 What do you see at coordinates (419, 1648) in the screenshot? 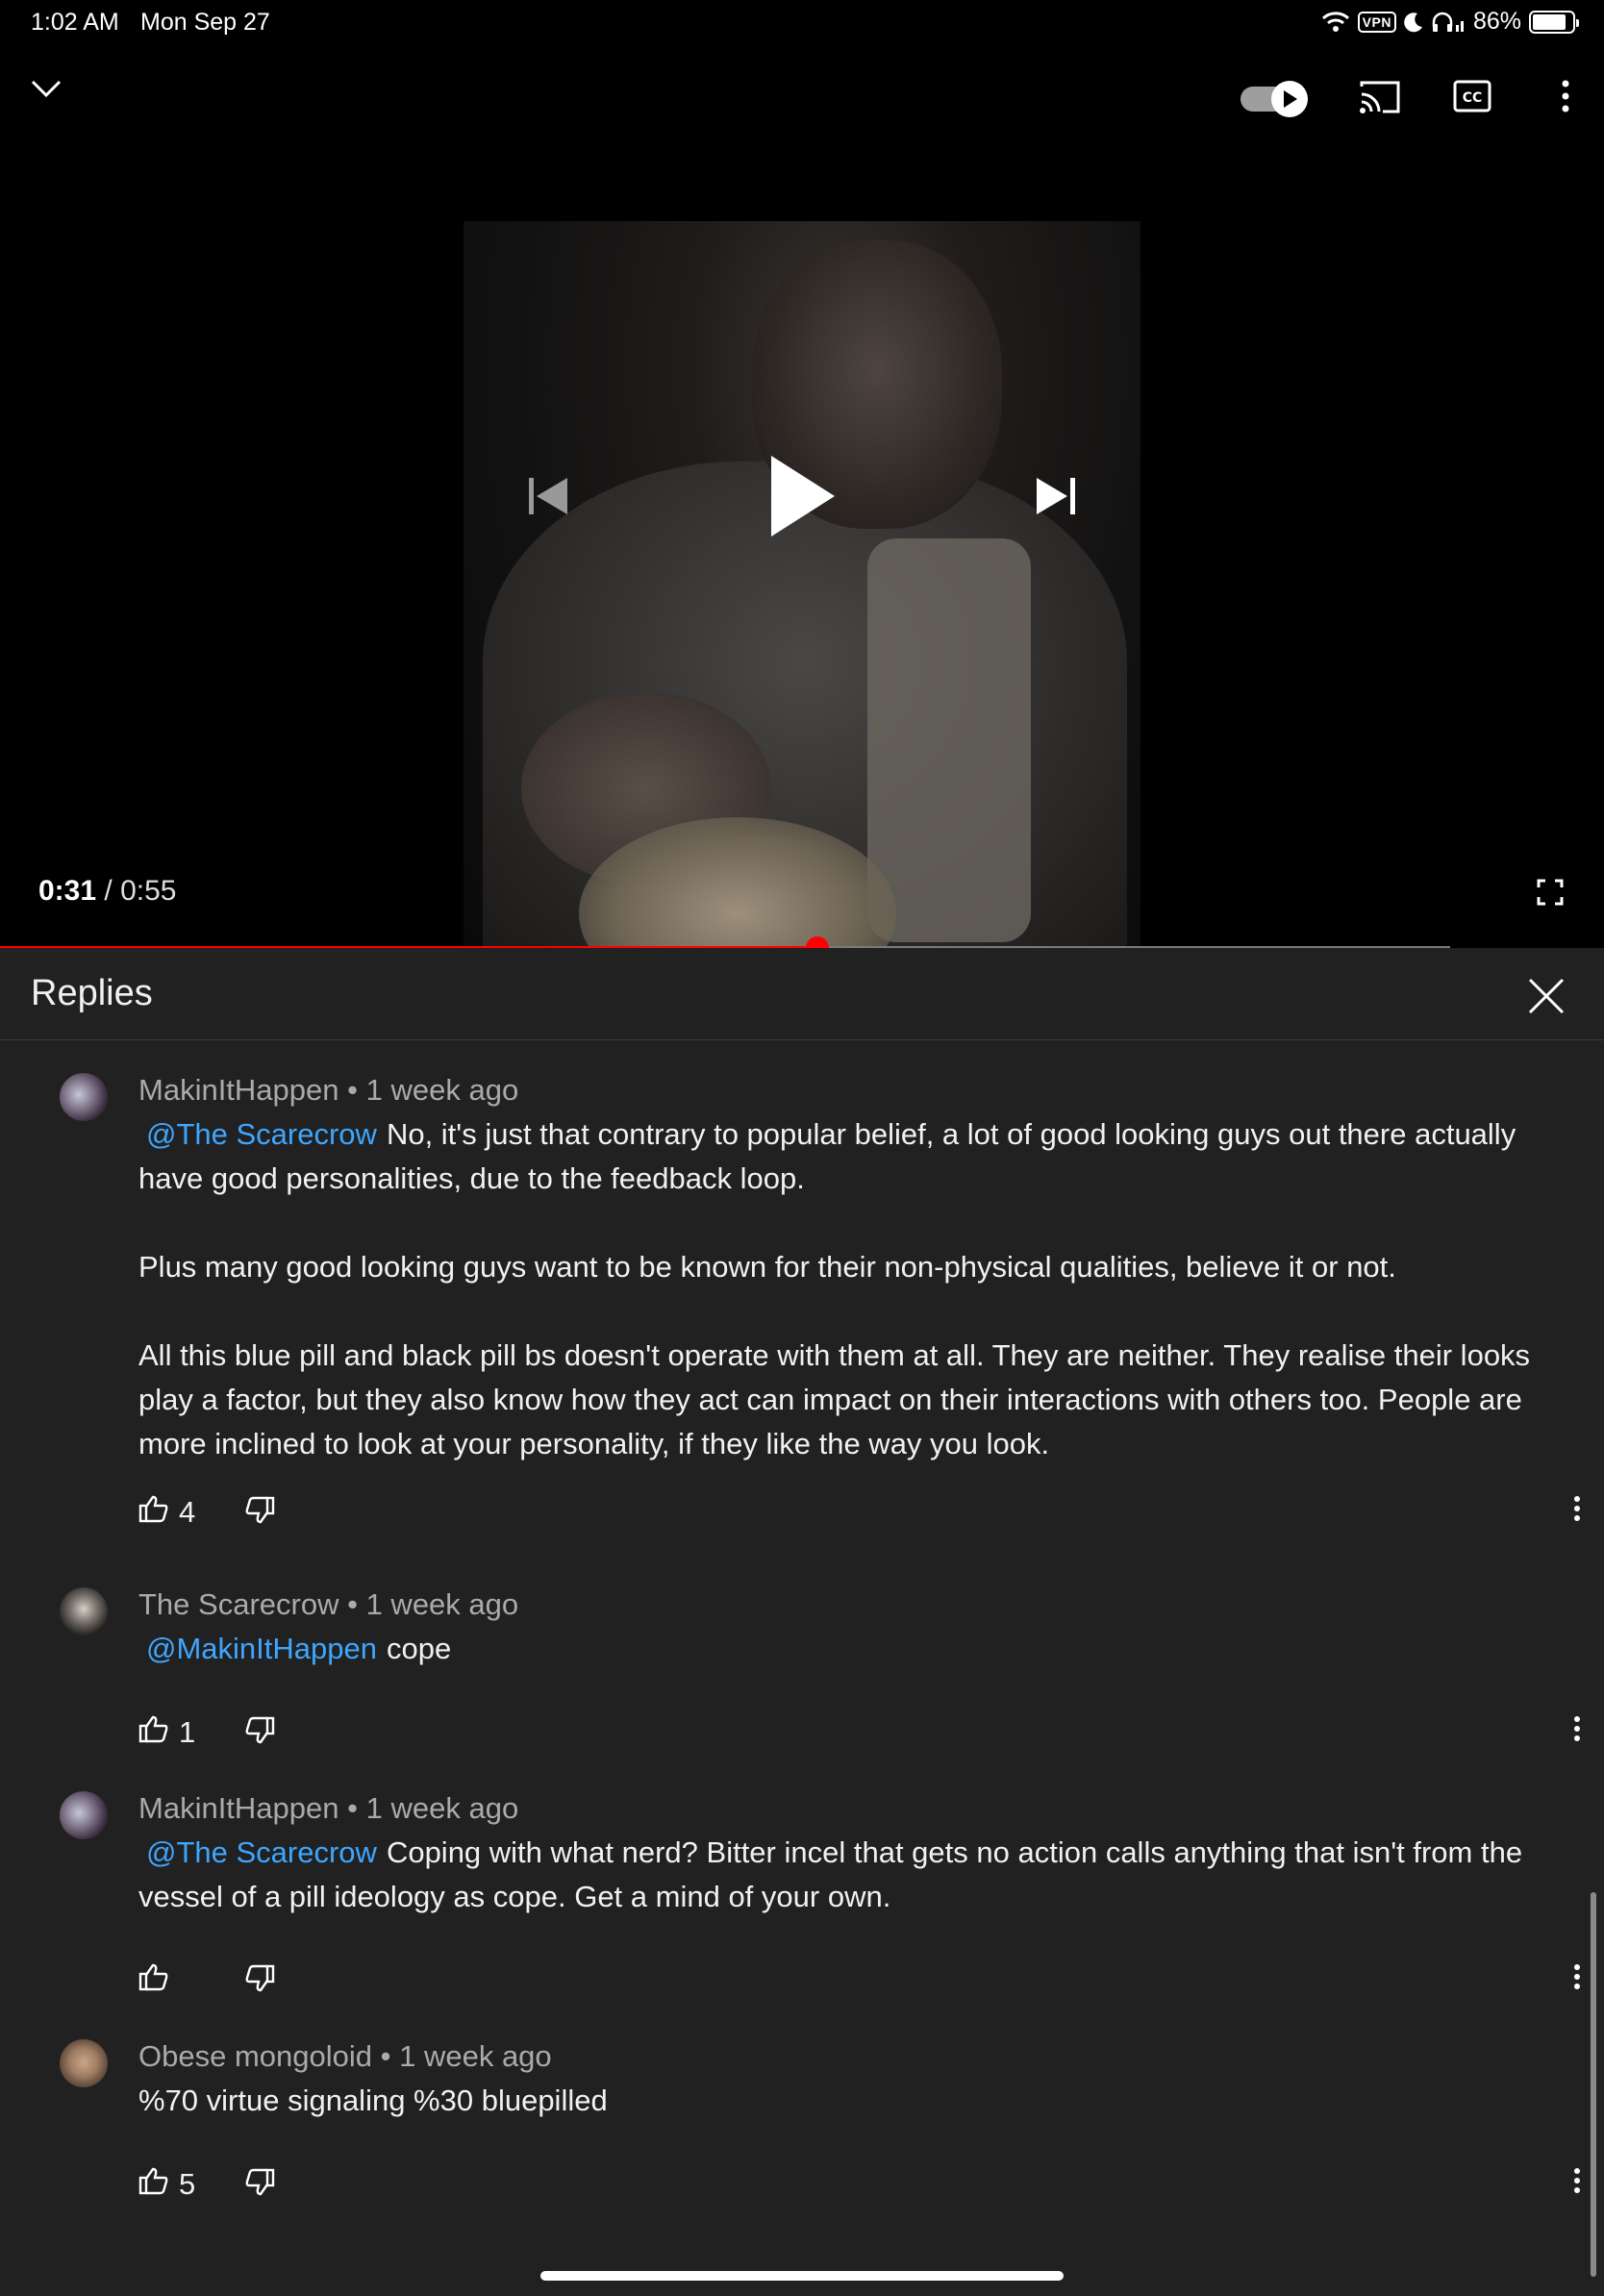
I see `comment-text: cope` at bounding box center [419, 1648].